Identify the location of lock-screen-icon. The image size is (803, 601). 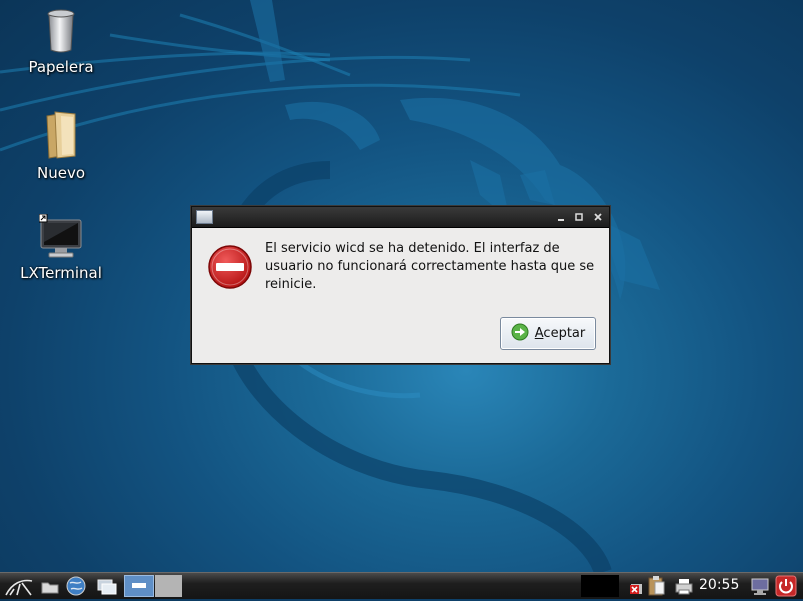
(760, 586).